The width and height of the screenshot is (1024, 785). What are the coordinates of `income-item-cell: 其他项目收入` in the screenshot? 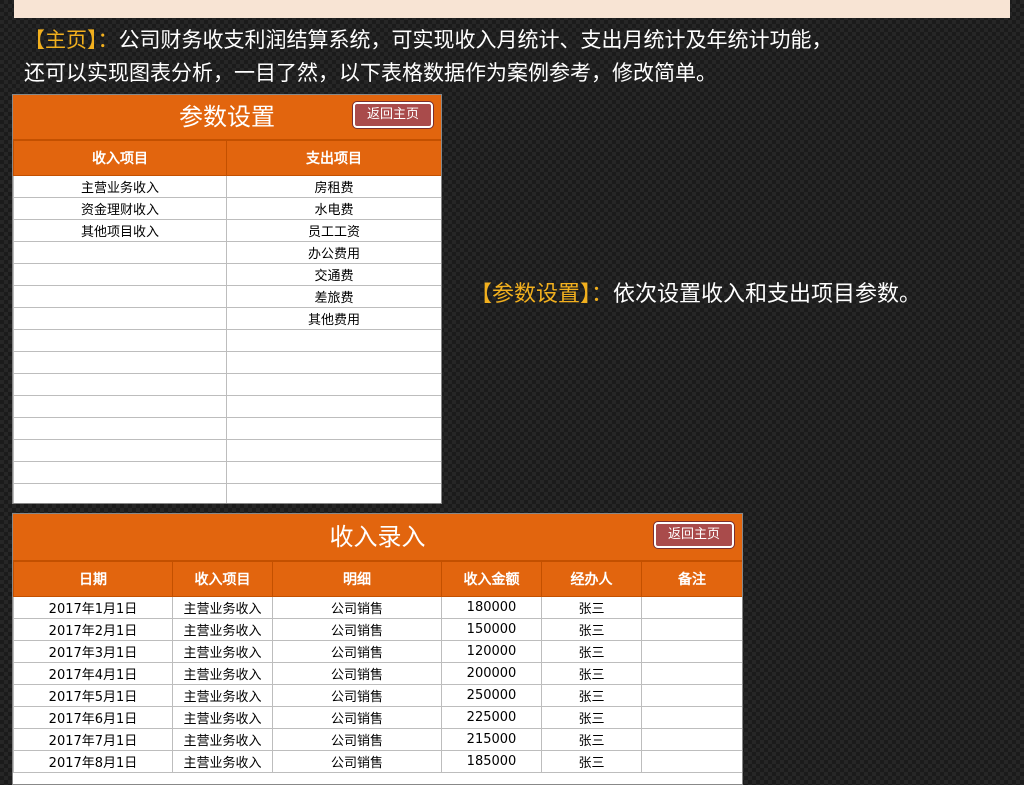 It's located at (120, 230).